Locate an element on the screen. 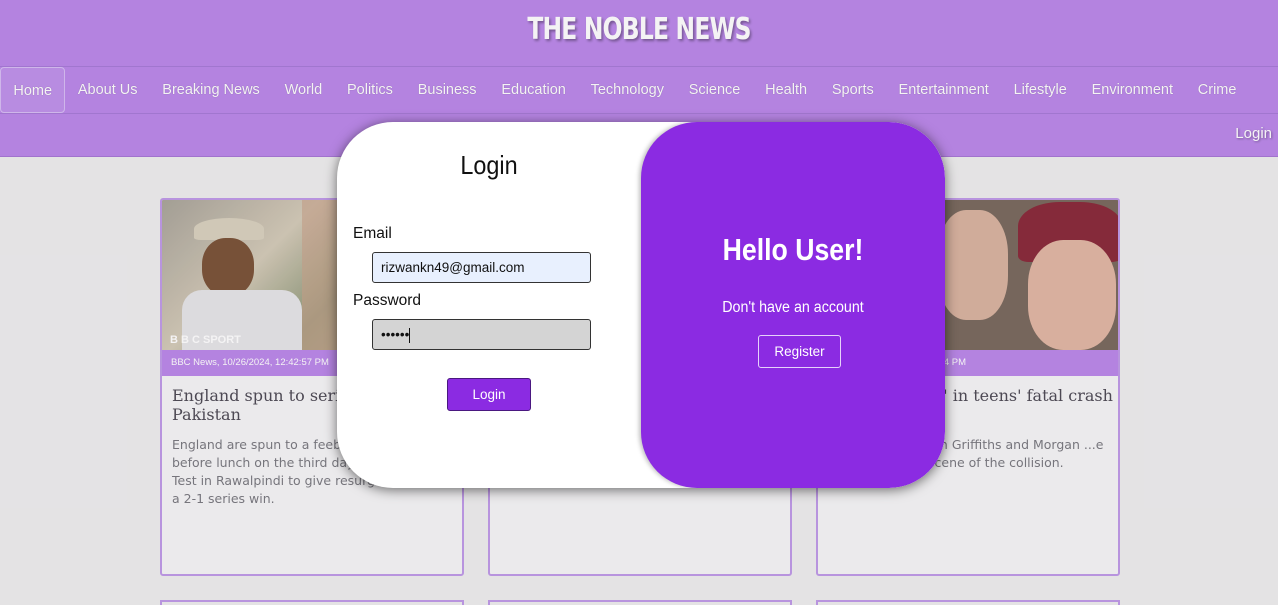 The image size is (1278, 605). email-label: Email is located at coordinates (372, 233).